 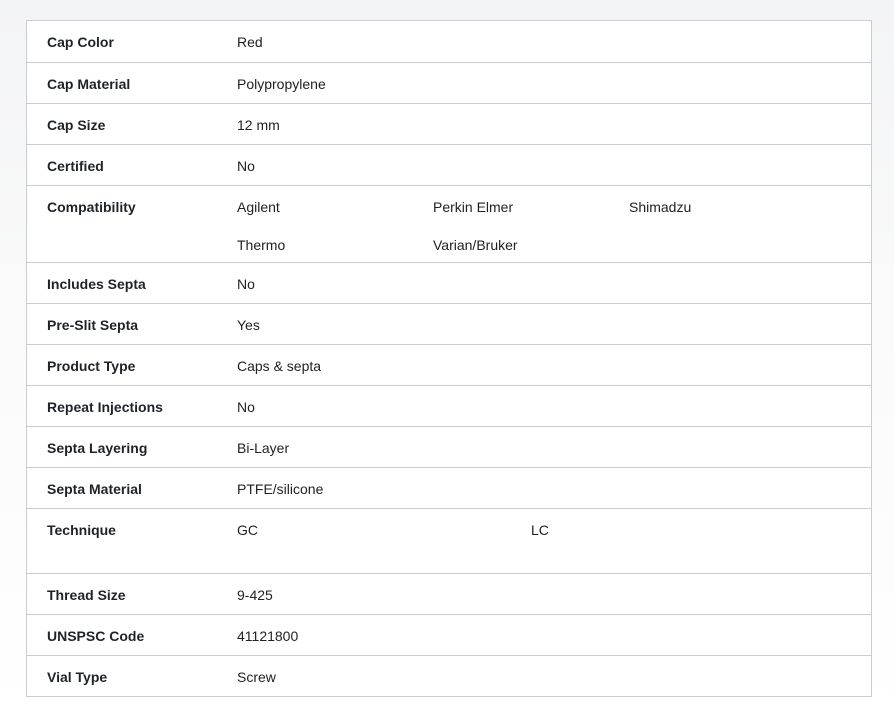 What do you see at coordinates (256, 677) in the screenshot?
I see `spec-value: Screw` at bounding box center [256, 677].